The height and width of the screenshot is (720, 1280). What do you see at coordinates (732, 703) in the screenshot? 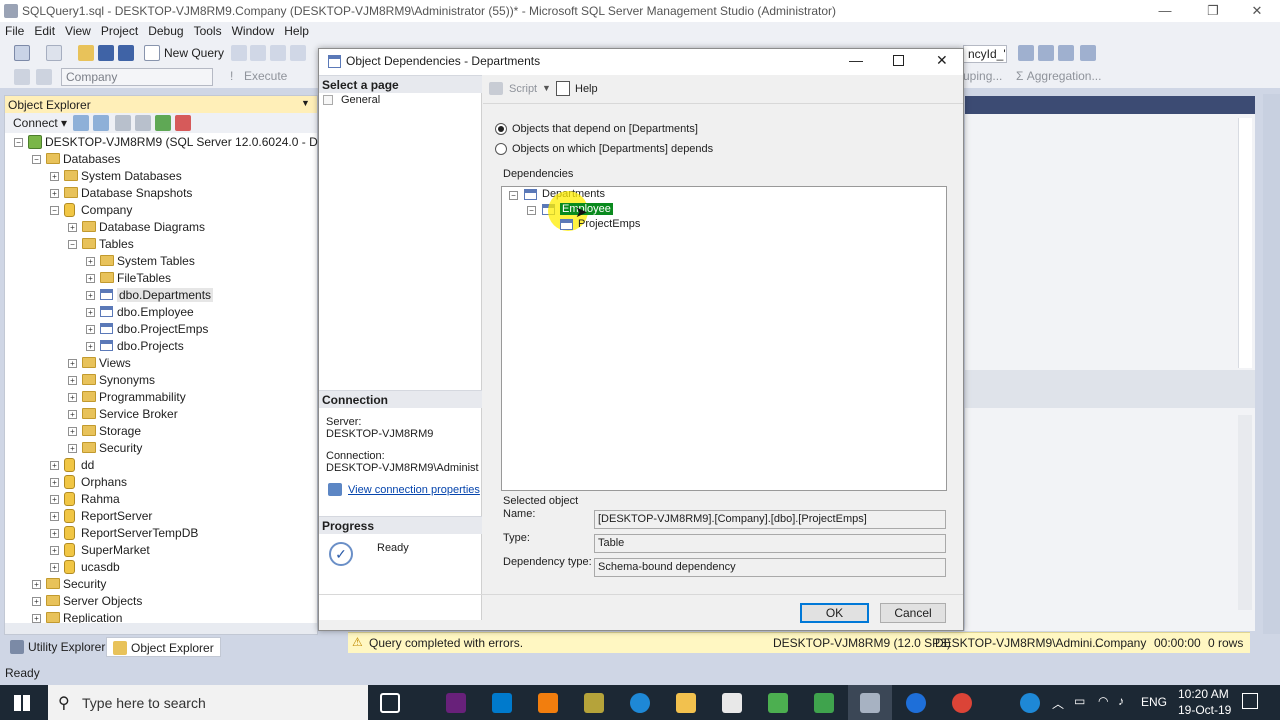
I see `mail-icon` at bounding box center [732, 703].